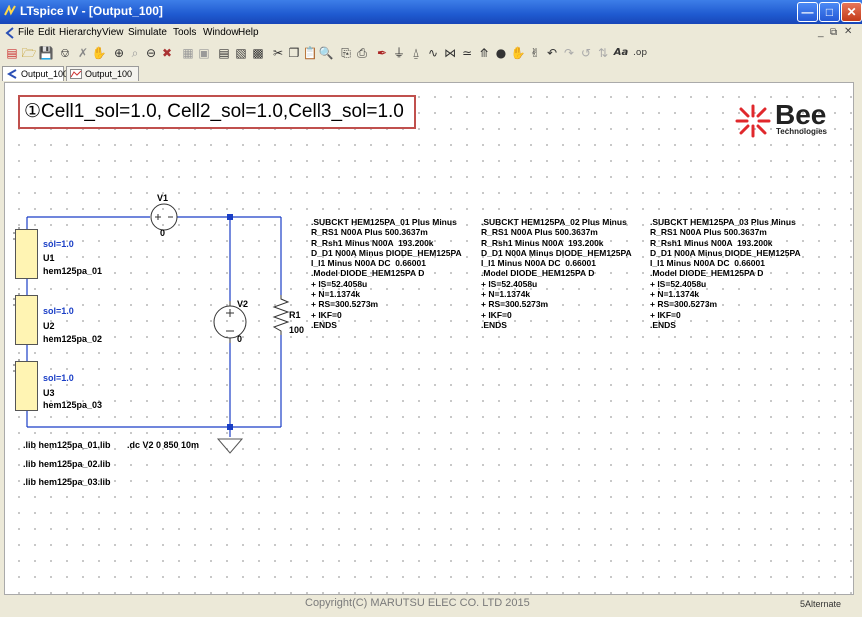  What do you see at coordinates (26, 32) in the screenshot?
I see `menu-file: File` at bounding box center [26, 32].